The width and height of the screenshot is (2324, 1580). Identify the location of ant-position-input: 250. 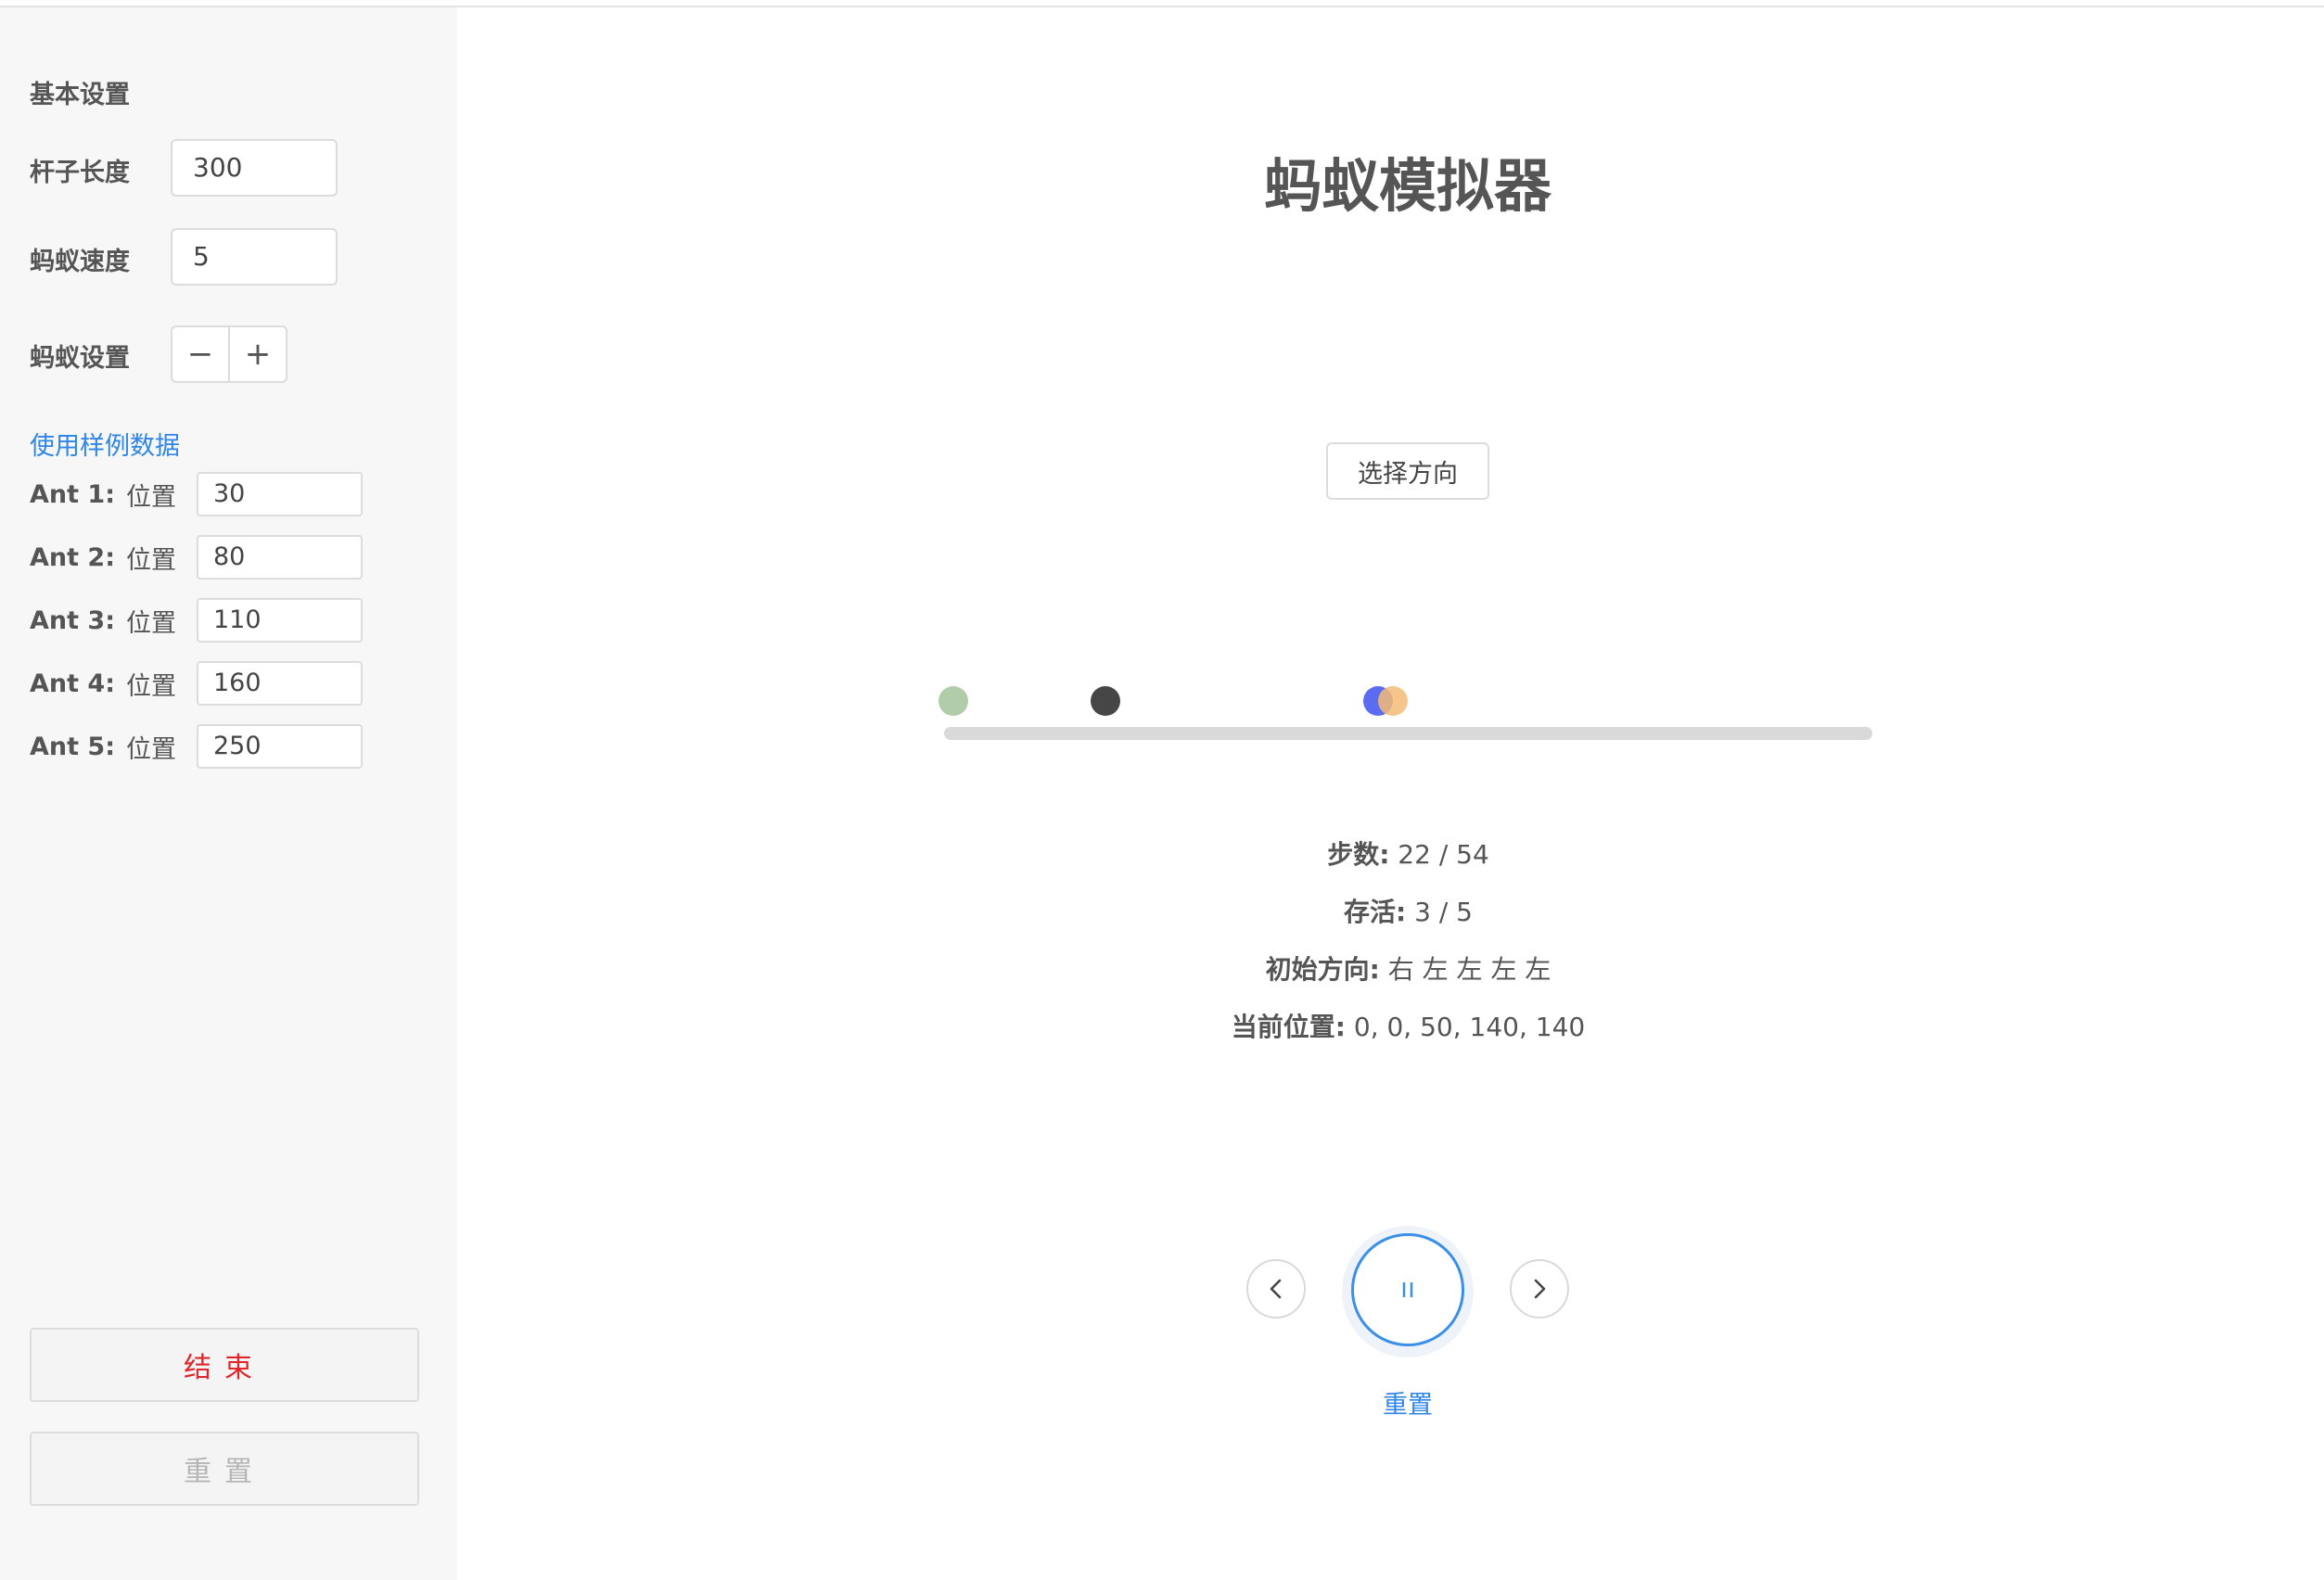
(280, 746).